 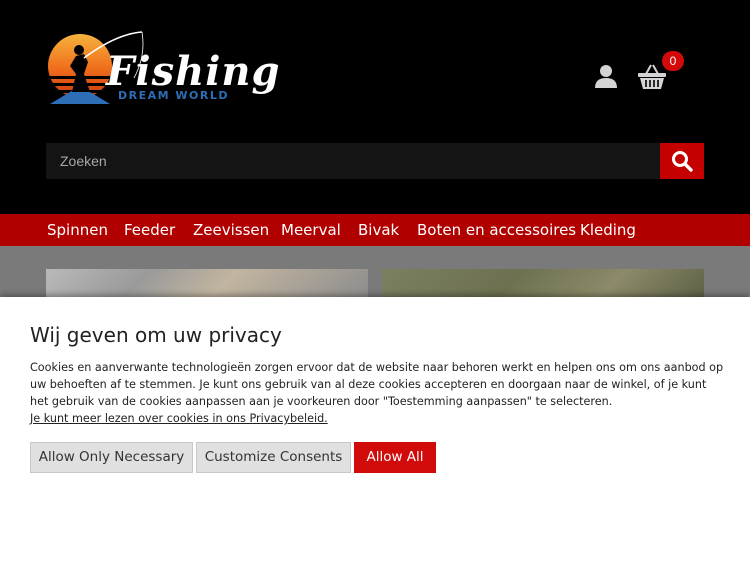 What do you see at coordinates (311, 230) in the screenshot?
I see `nav-item-meerval: Meerval` at bounding box center [311, 230].